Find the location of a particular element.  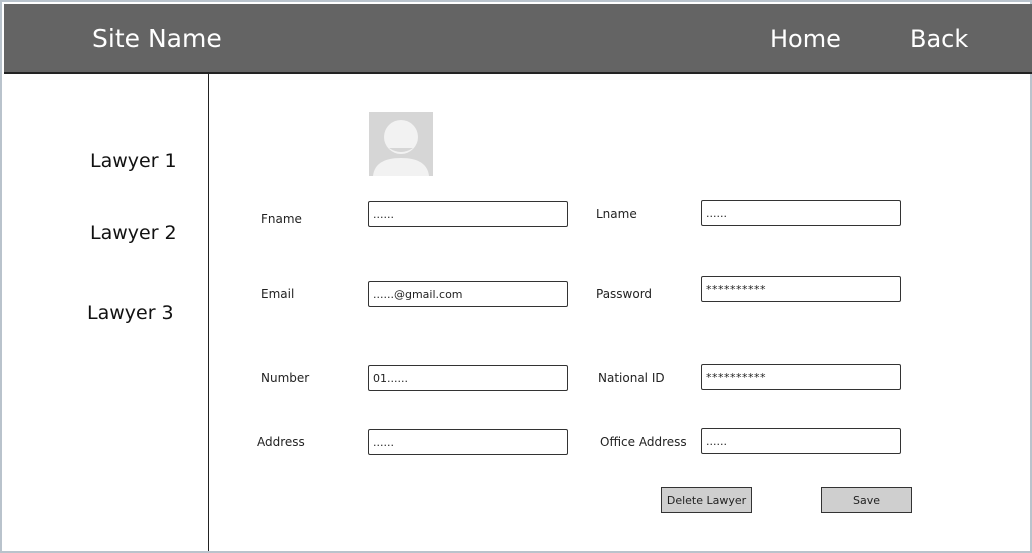

email-label: Email is located at coordinates (278, 294).